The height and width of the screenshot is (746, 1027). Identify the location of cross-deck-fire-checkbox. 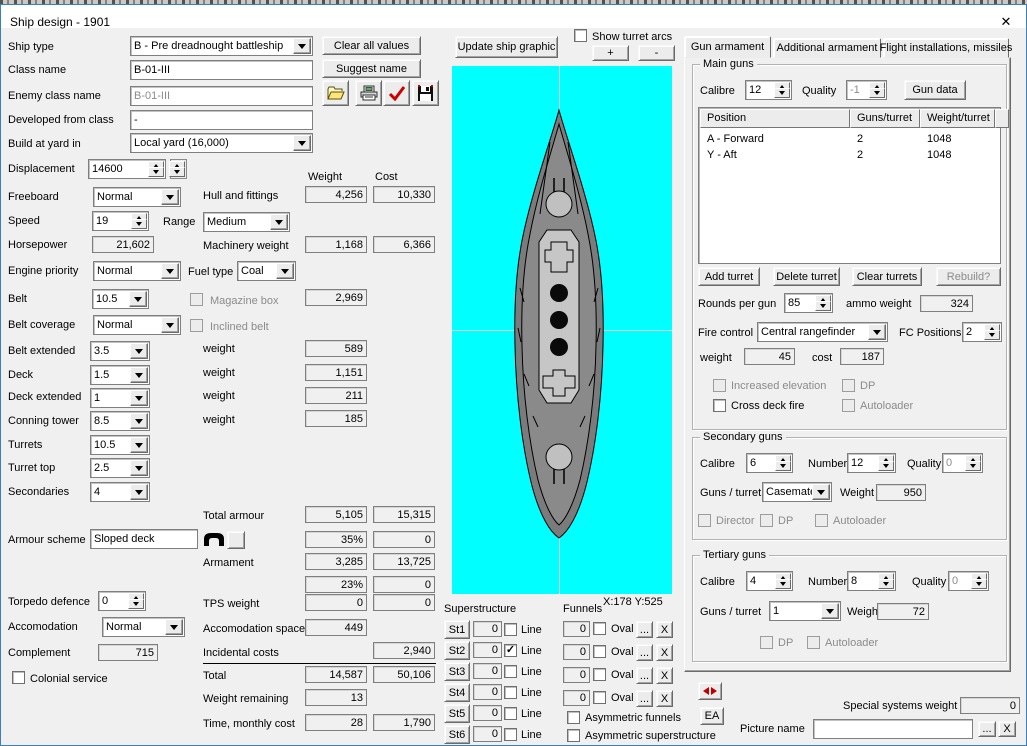
(719, 405).